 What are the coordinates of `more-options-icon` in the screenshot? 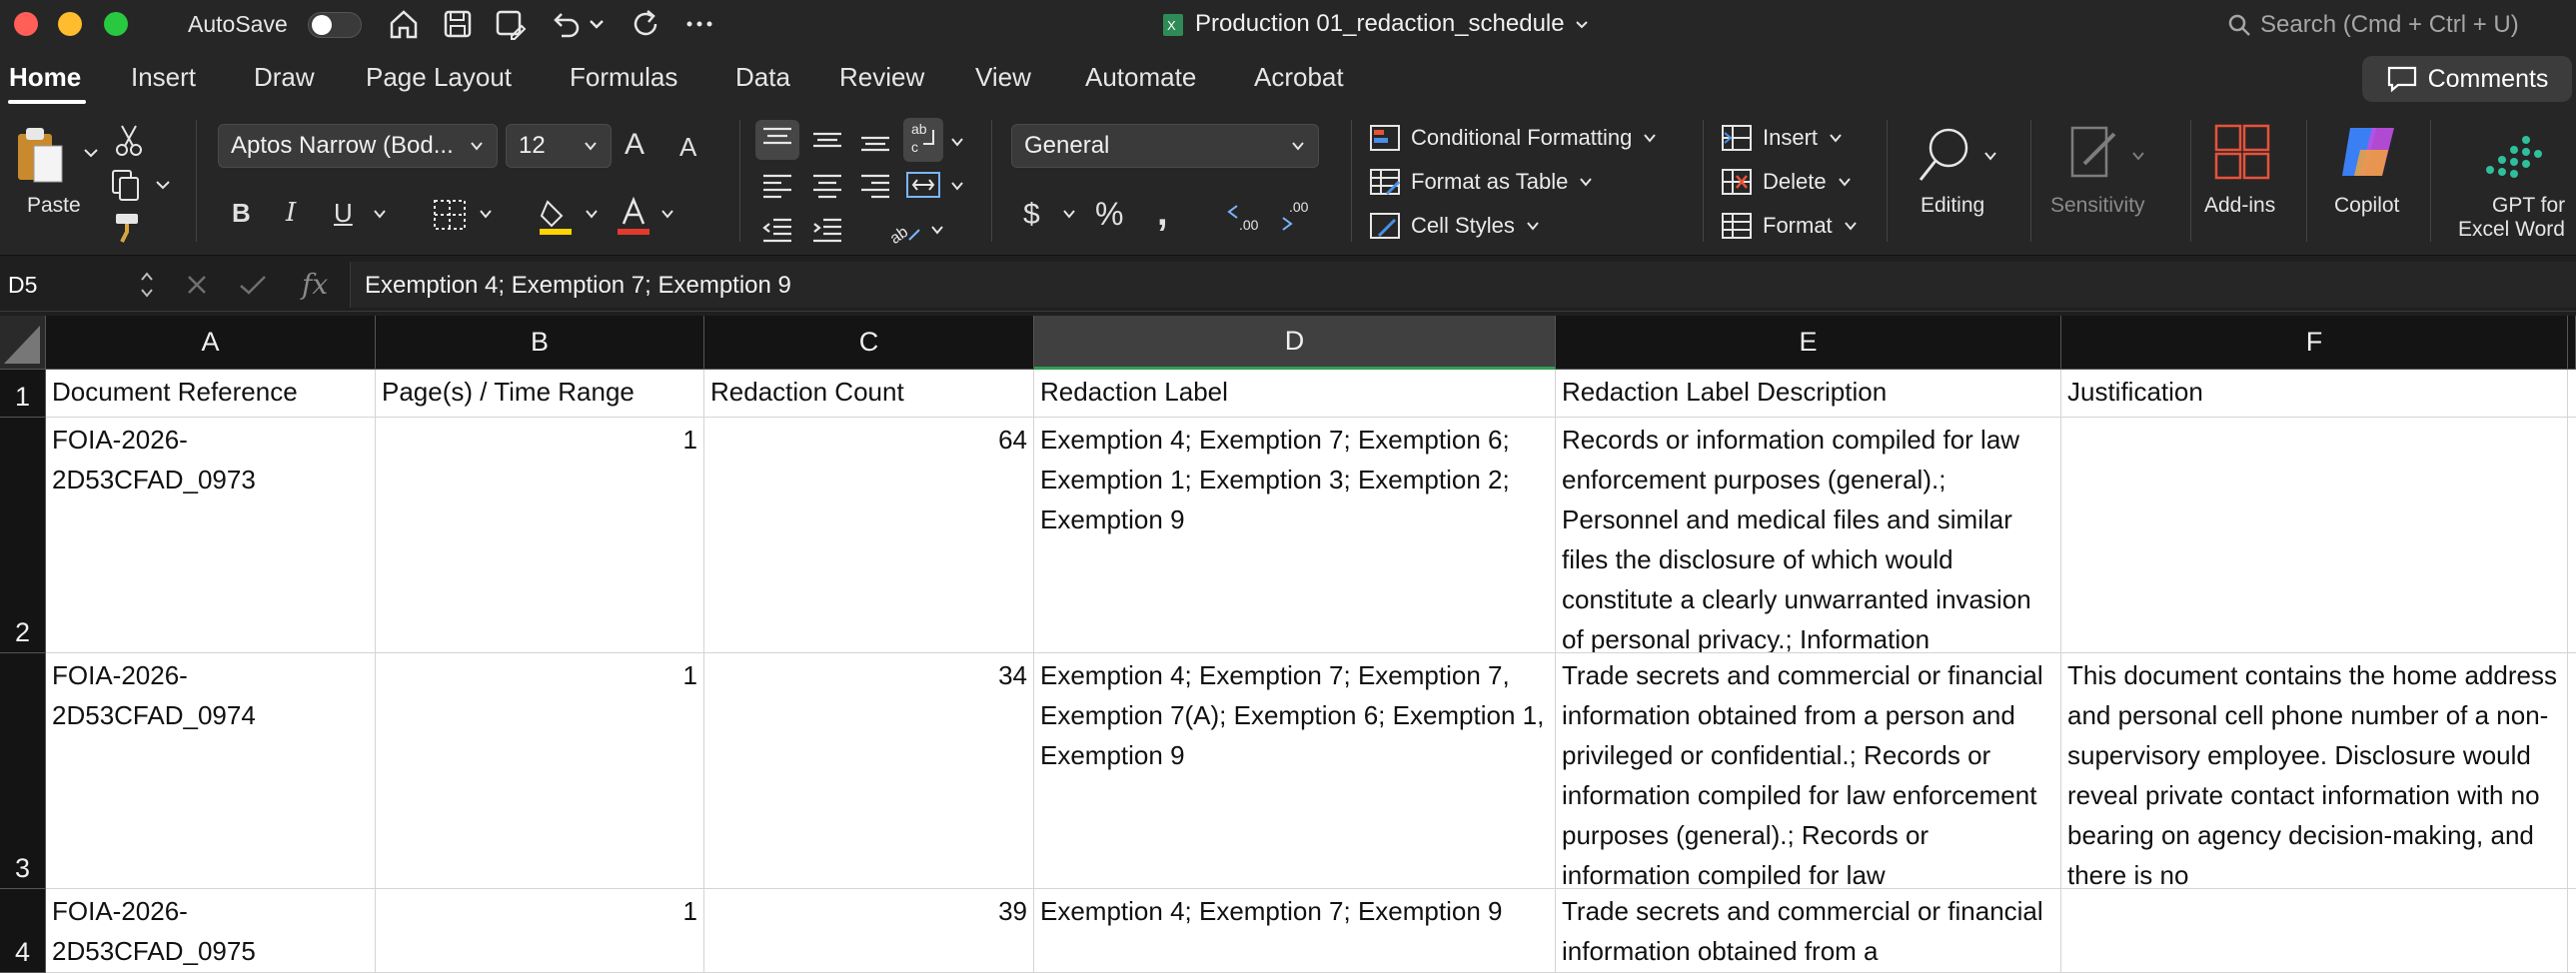 It's located at (699, 24).